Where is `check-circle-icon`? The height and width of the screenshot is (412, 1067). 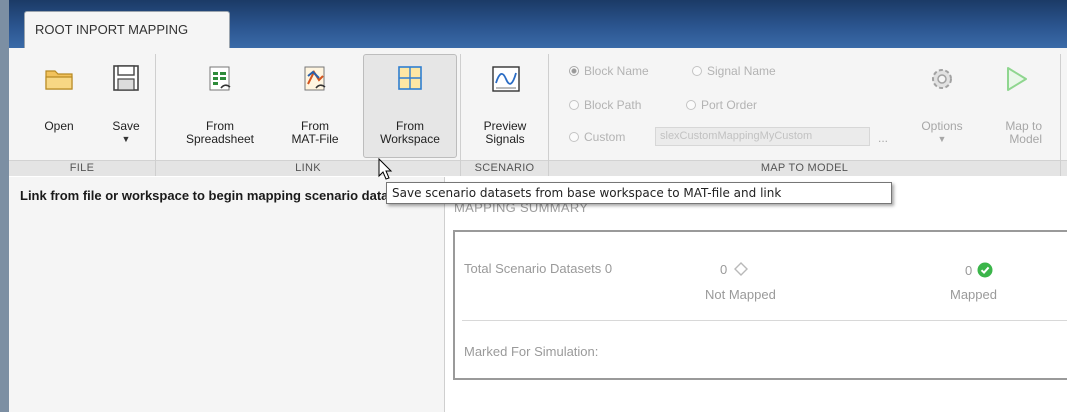
check-circle-icon is located at coordinates (985, 270).